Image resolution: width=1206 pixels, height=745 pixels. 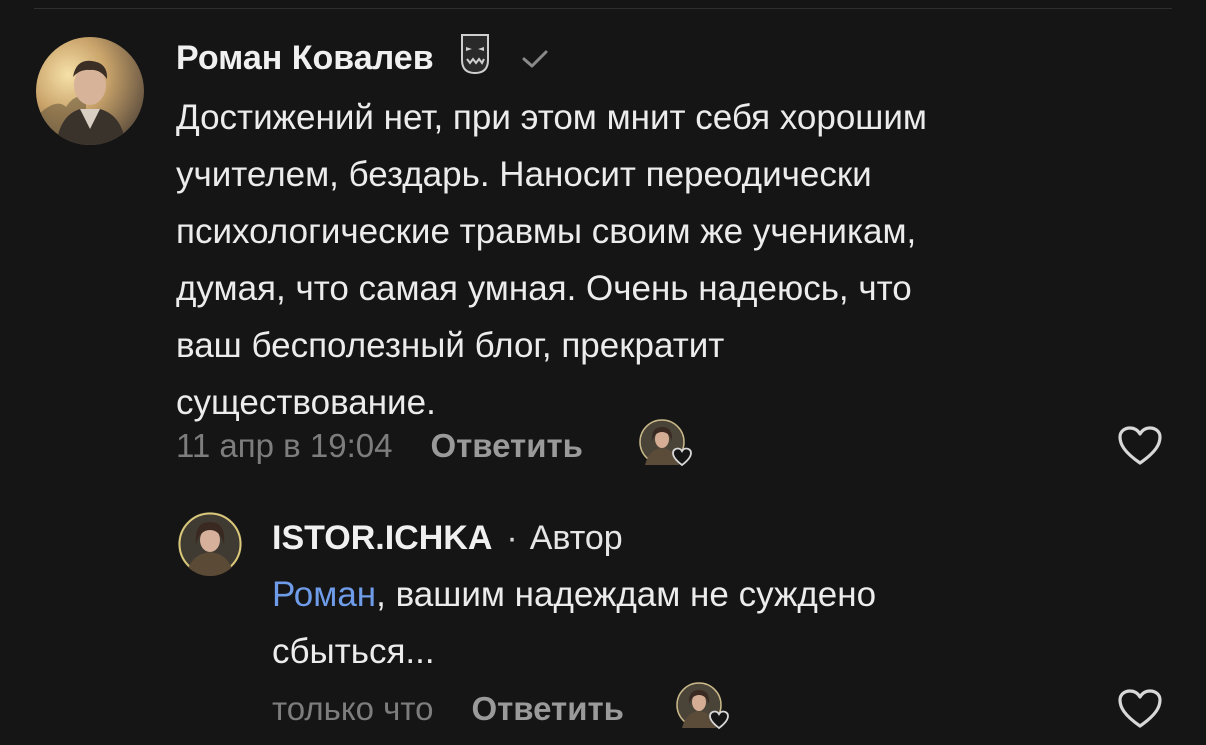 What do you see at coordinates (305, 58) in the screenshot?
I see `author-name: Роман Ковалев` at bounding box center [305, 58].